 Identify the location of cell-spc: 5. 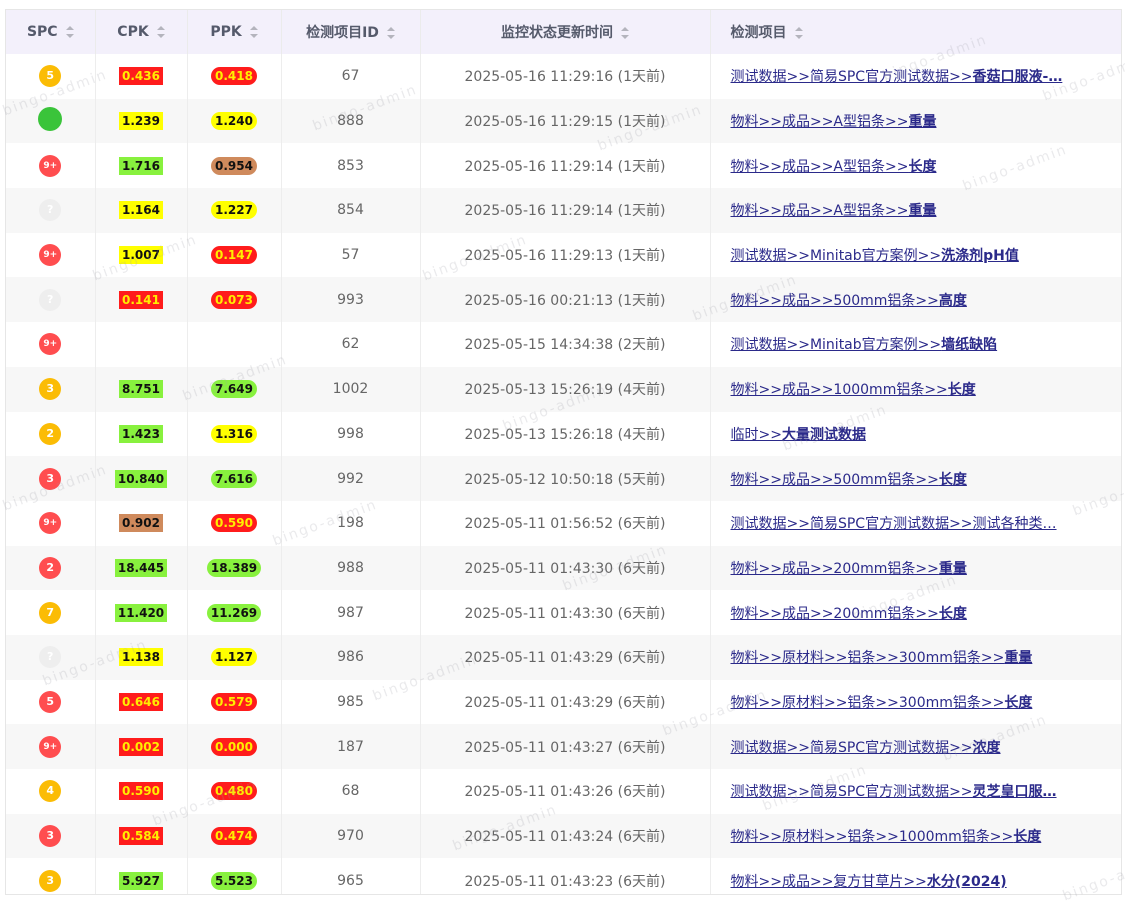
(51, 702).